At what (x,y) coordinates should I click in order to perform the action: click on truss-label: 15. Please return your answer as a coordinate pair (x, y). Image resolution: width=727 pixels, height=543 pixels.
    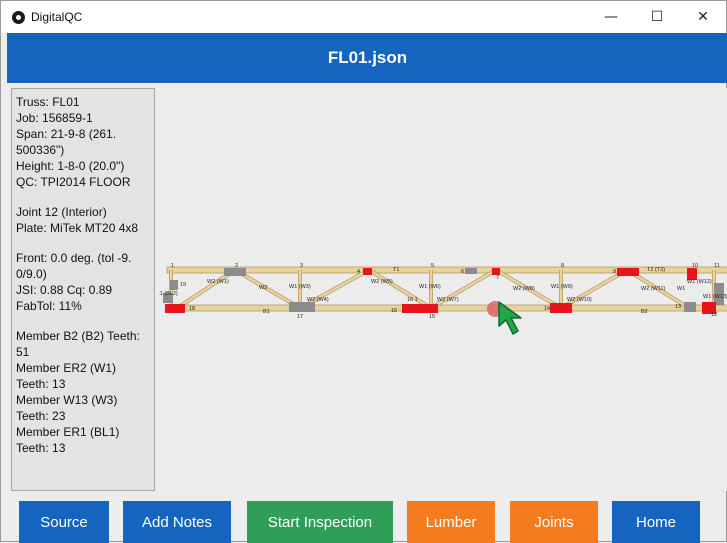
    Looking at the image, I should click on (432, 317).